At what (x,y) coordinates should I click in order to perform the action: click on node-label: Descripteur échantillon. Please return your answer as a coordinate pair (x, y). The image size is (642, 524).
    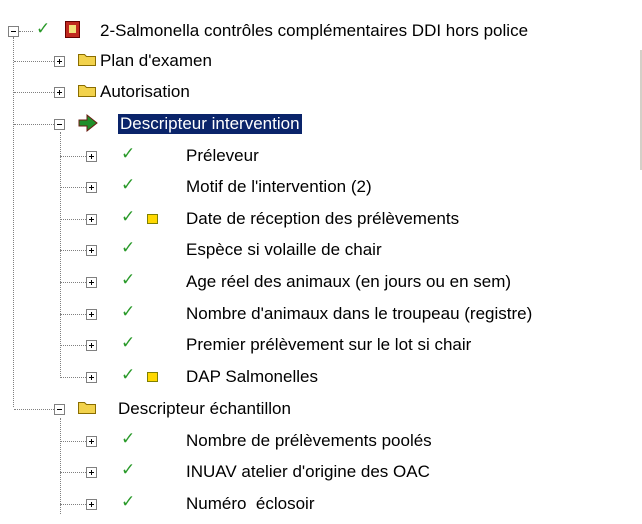
    Looking at the image, I should click on (204, 408).